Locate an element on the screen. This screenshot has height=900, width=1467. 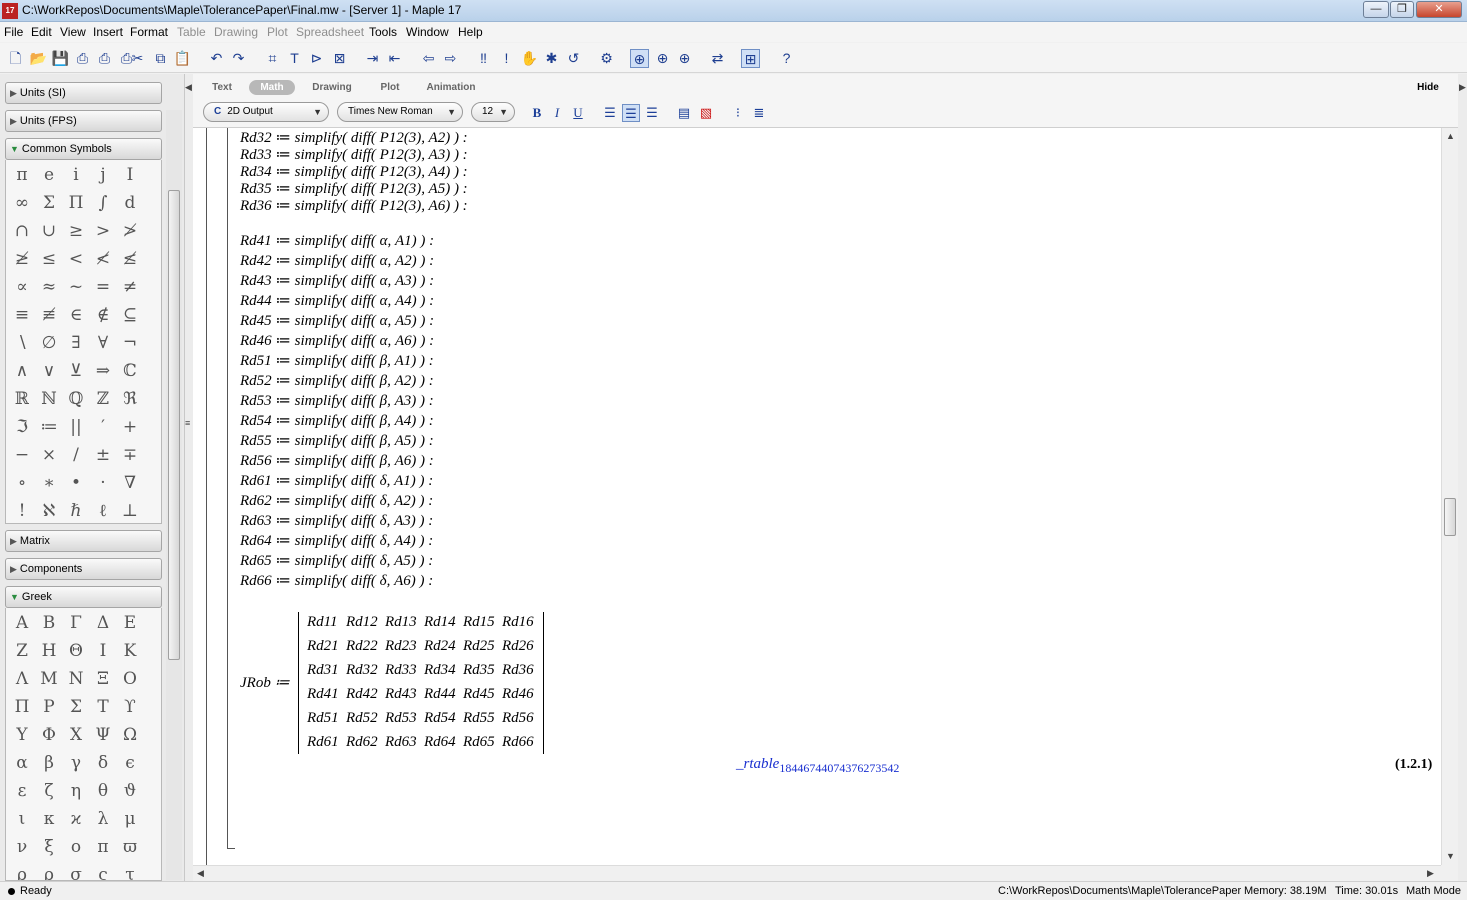
math-input-line: Rd62 ≔ simplify( diff( δ, A2) ) : is located at coordinates (336, 501).